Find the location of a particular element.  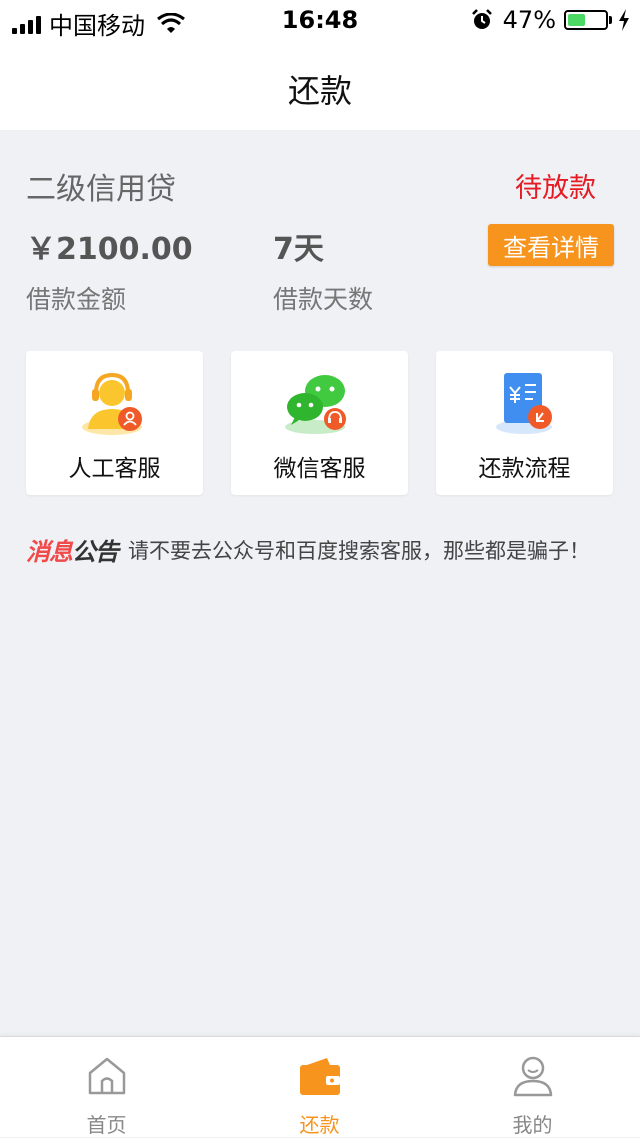

battery-tip is located at coordinates (610, 20).